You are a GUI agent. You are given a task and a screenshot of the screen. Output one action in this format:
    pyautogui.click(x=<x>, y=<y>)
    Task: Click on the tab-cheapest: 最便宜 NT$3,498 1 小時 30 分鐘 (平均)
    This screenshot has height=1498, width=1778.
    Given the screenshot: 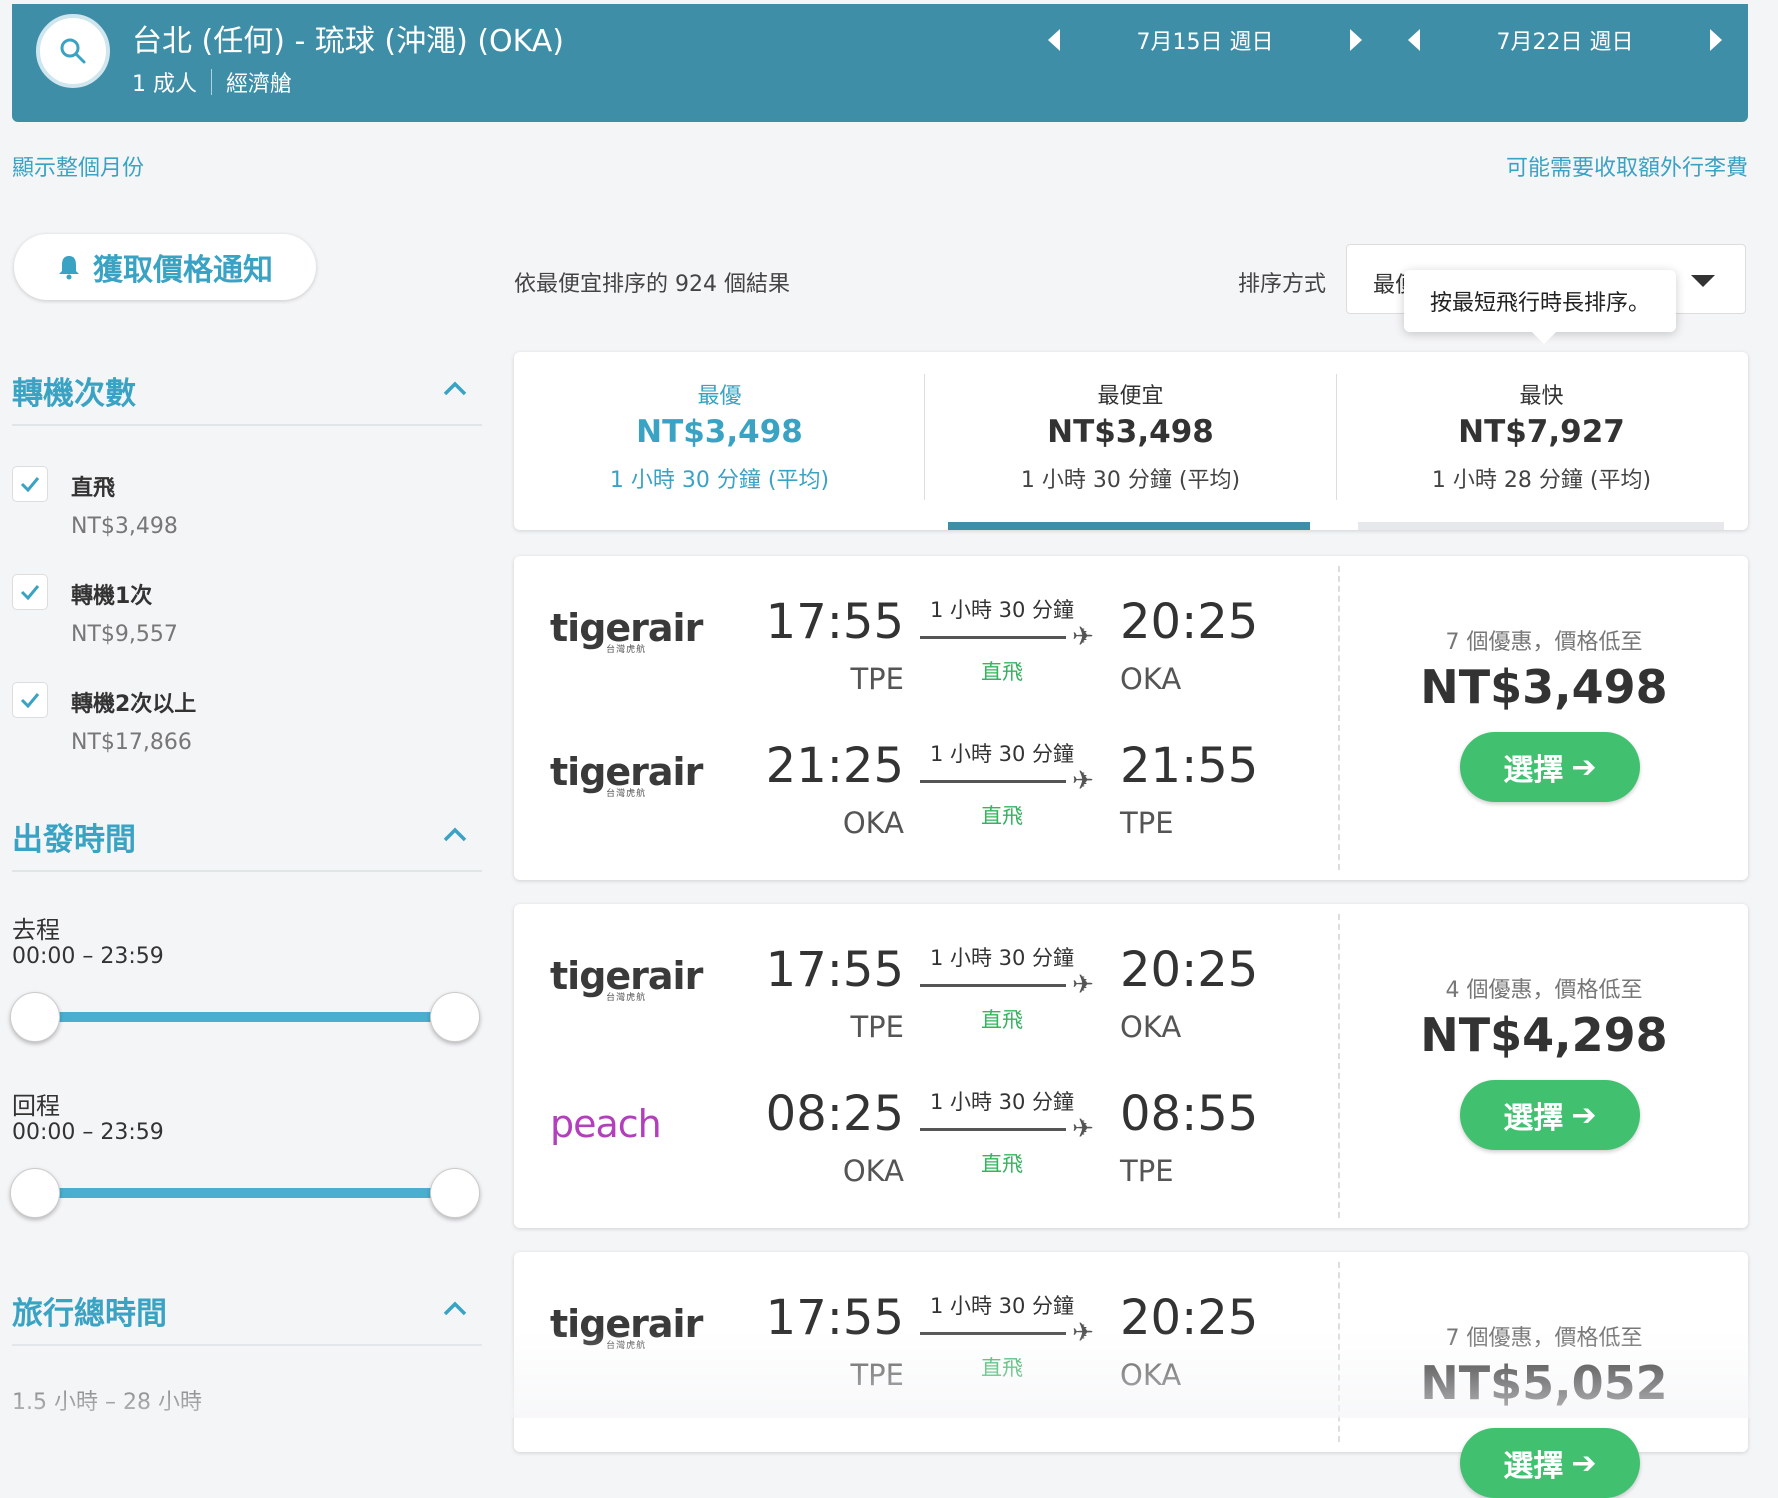 What is the action you would take?
    pyautogui.click(x=1130, y=441)
    